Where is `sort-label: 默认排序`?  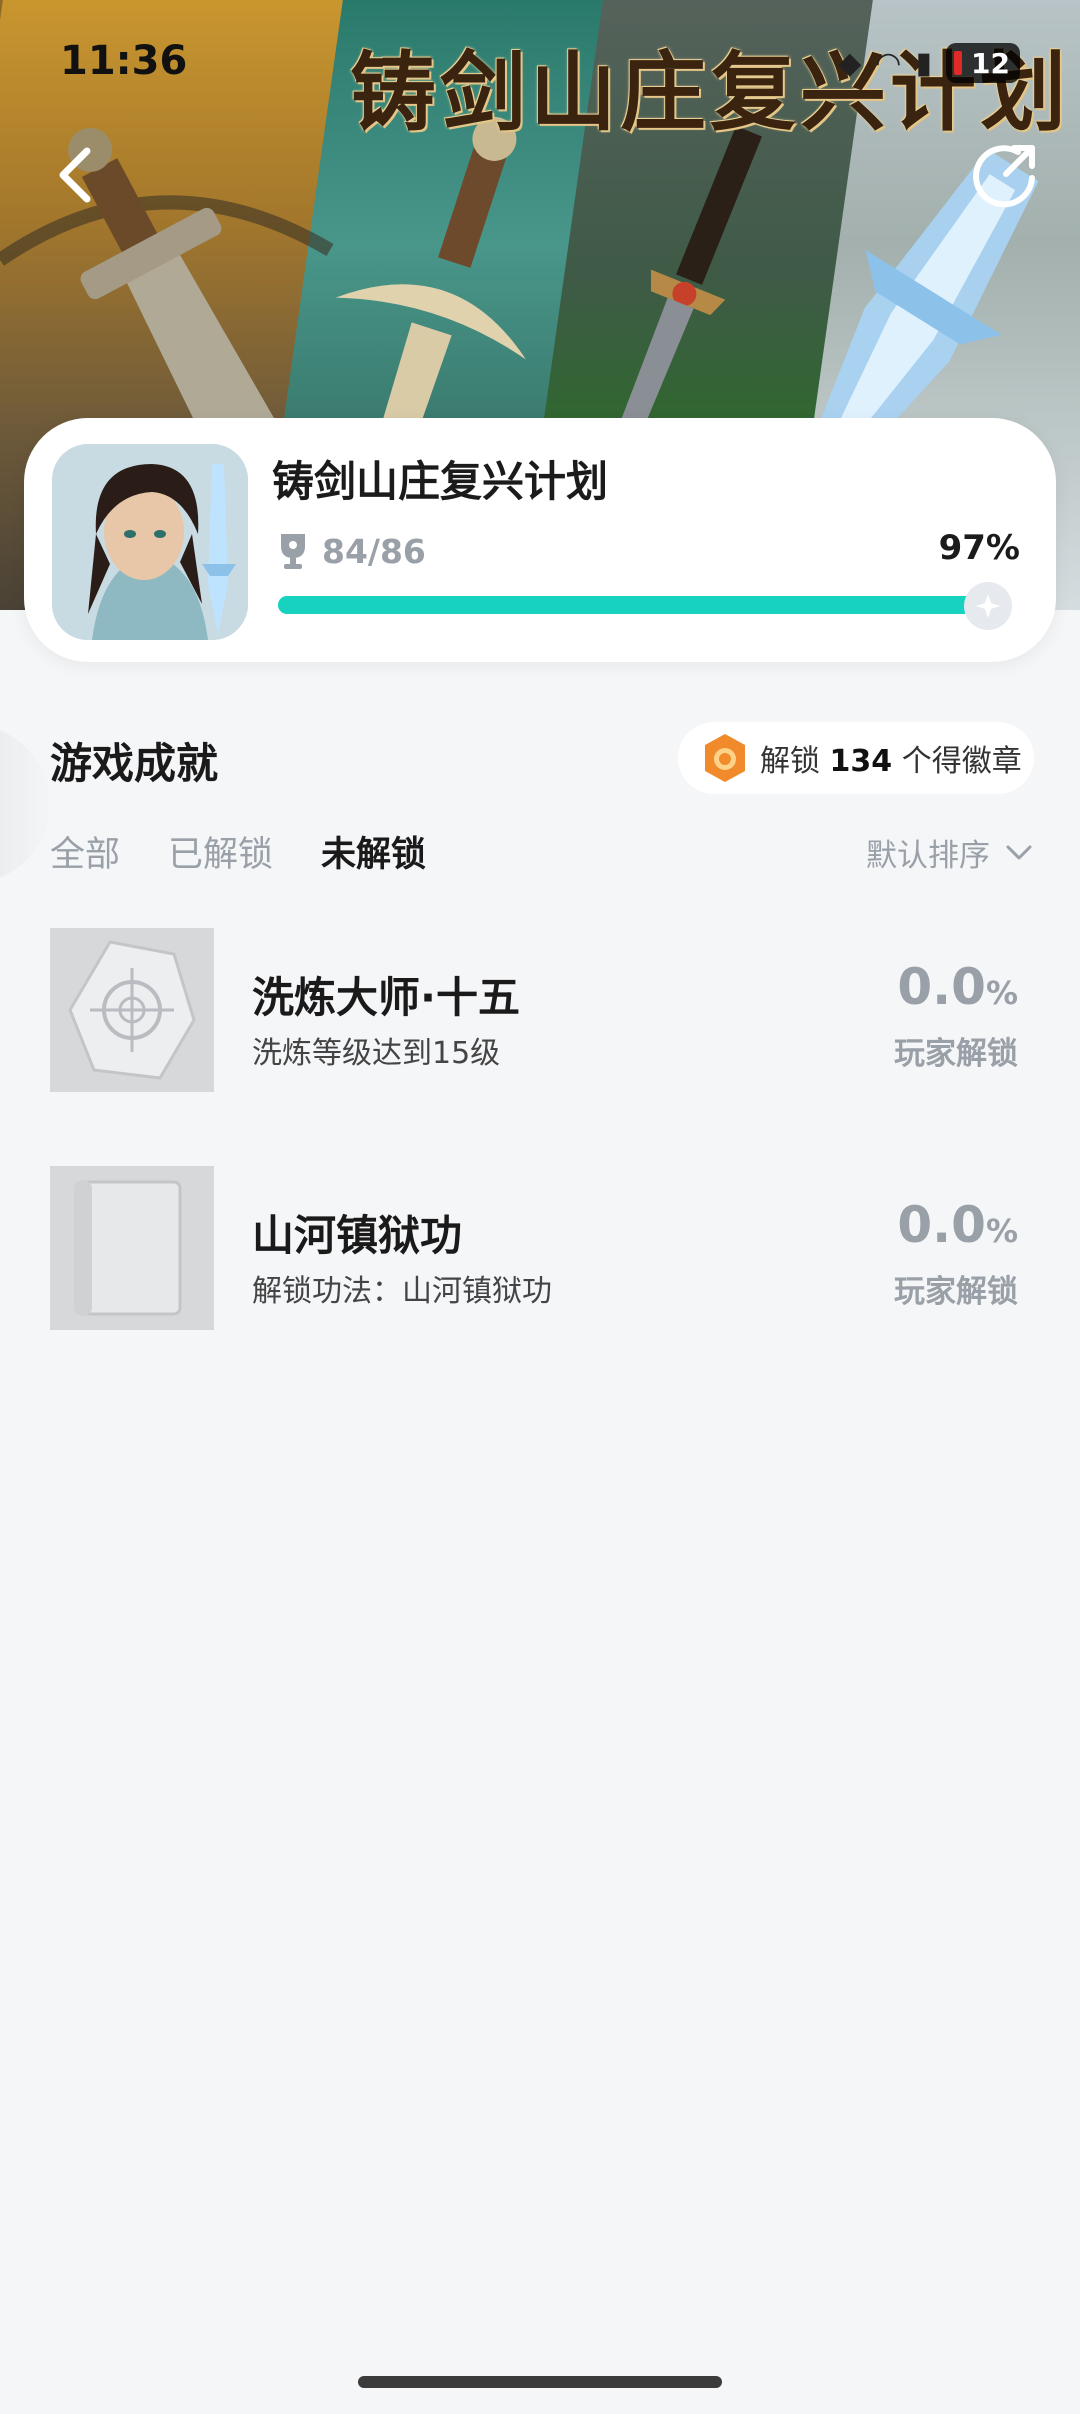
sort-label: 默认排序 is located at coordinates (928, 856).